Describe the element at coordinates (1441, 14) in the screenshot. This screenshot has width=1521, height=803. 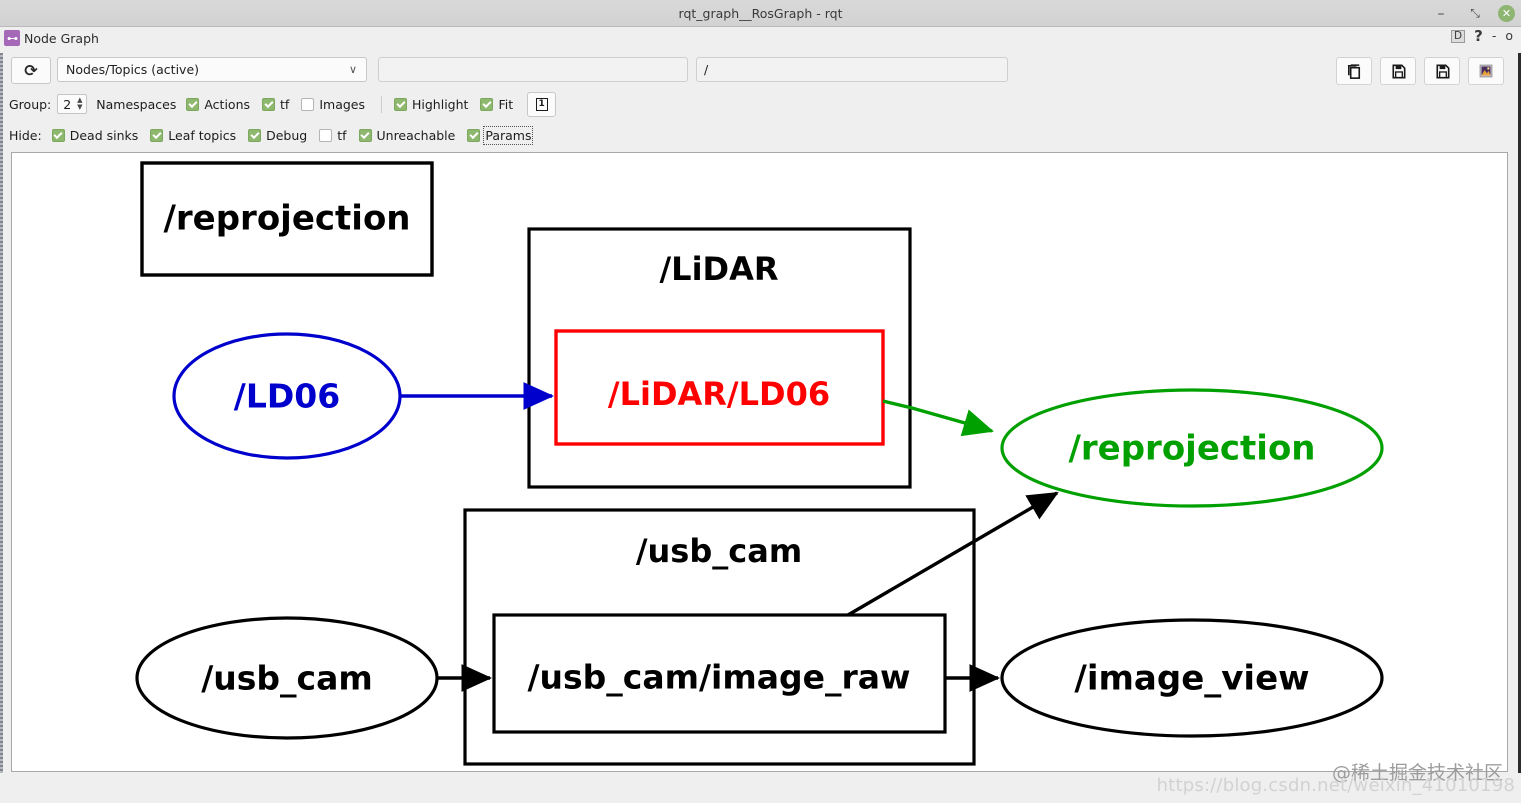
I see `window-minimize-button: –` at that location.